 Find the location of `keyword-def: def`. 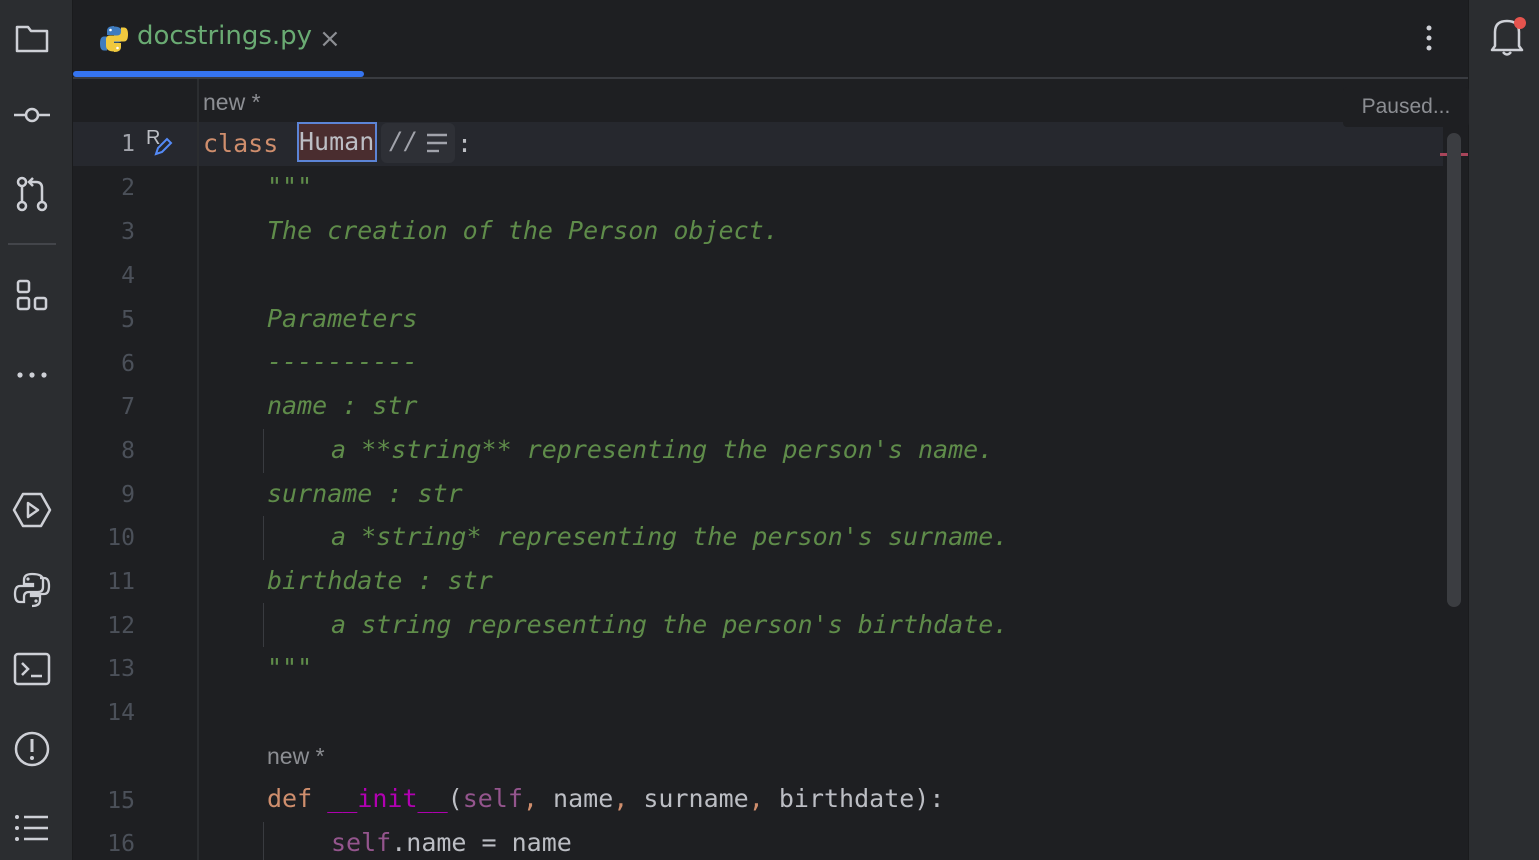

keyword-def: def is located at coordinates (290, 798).